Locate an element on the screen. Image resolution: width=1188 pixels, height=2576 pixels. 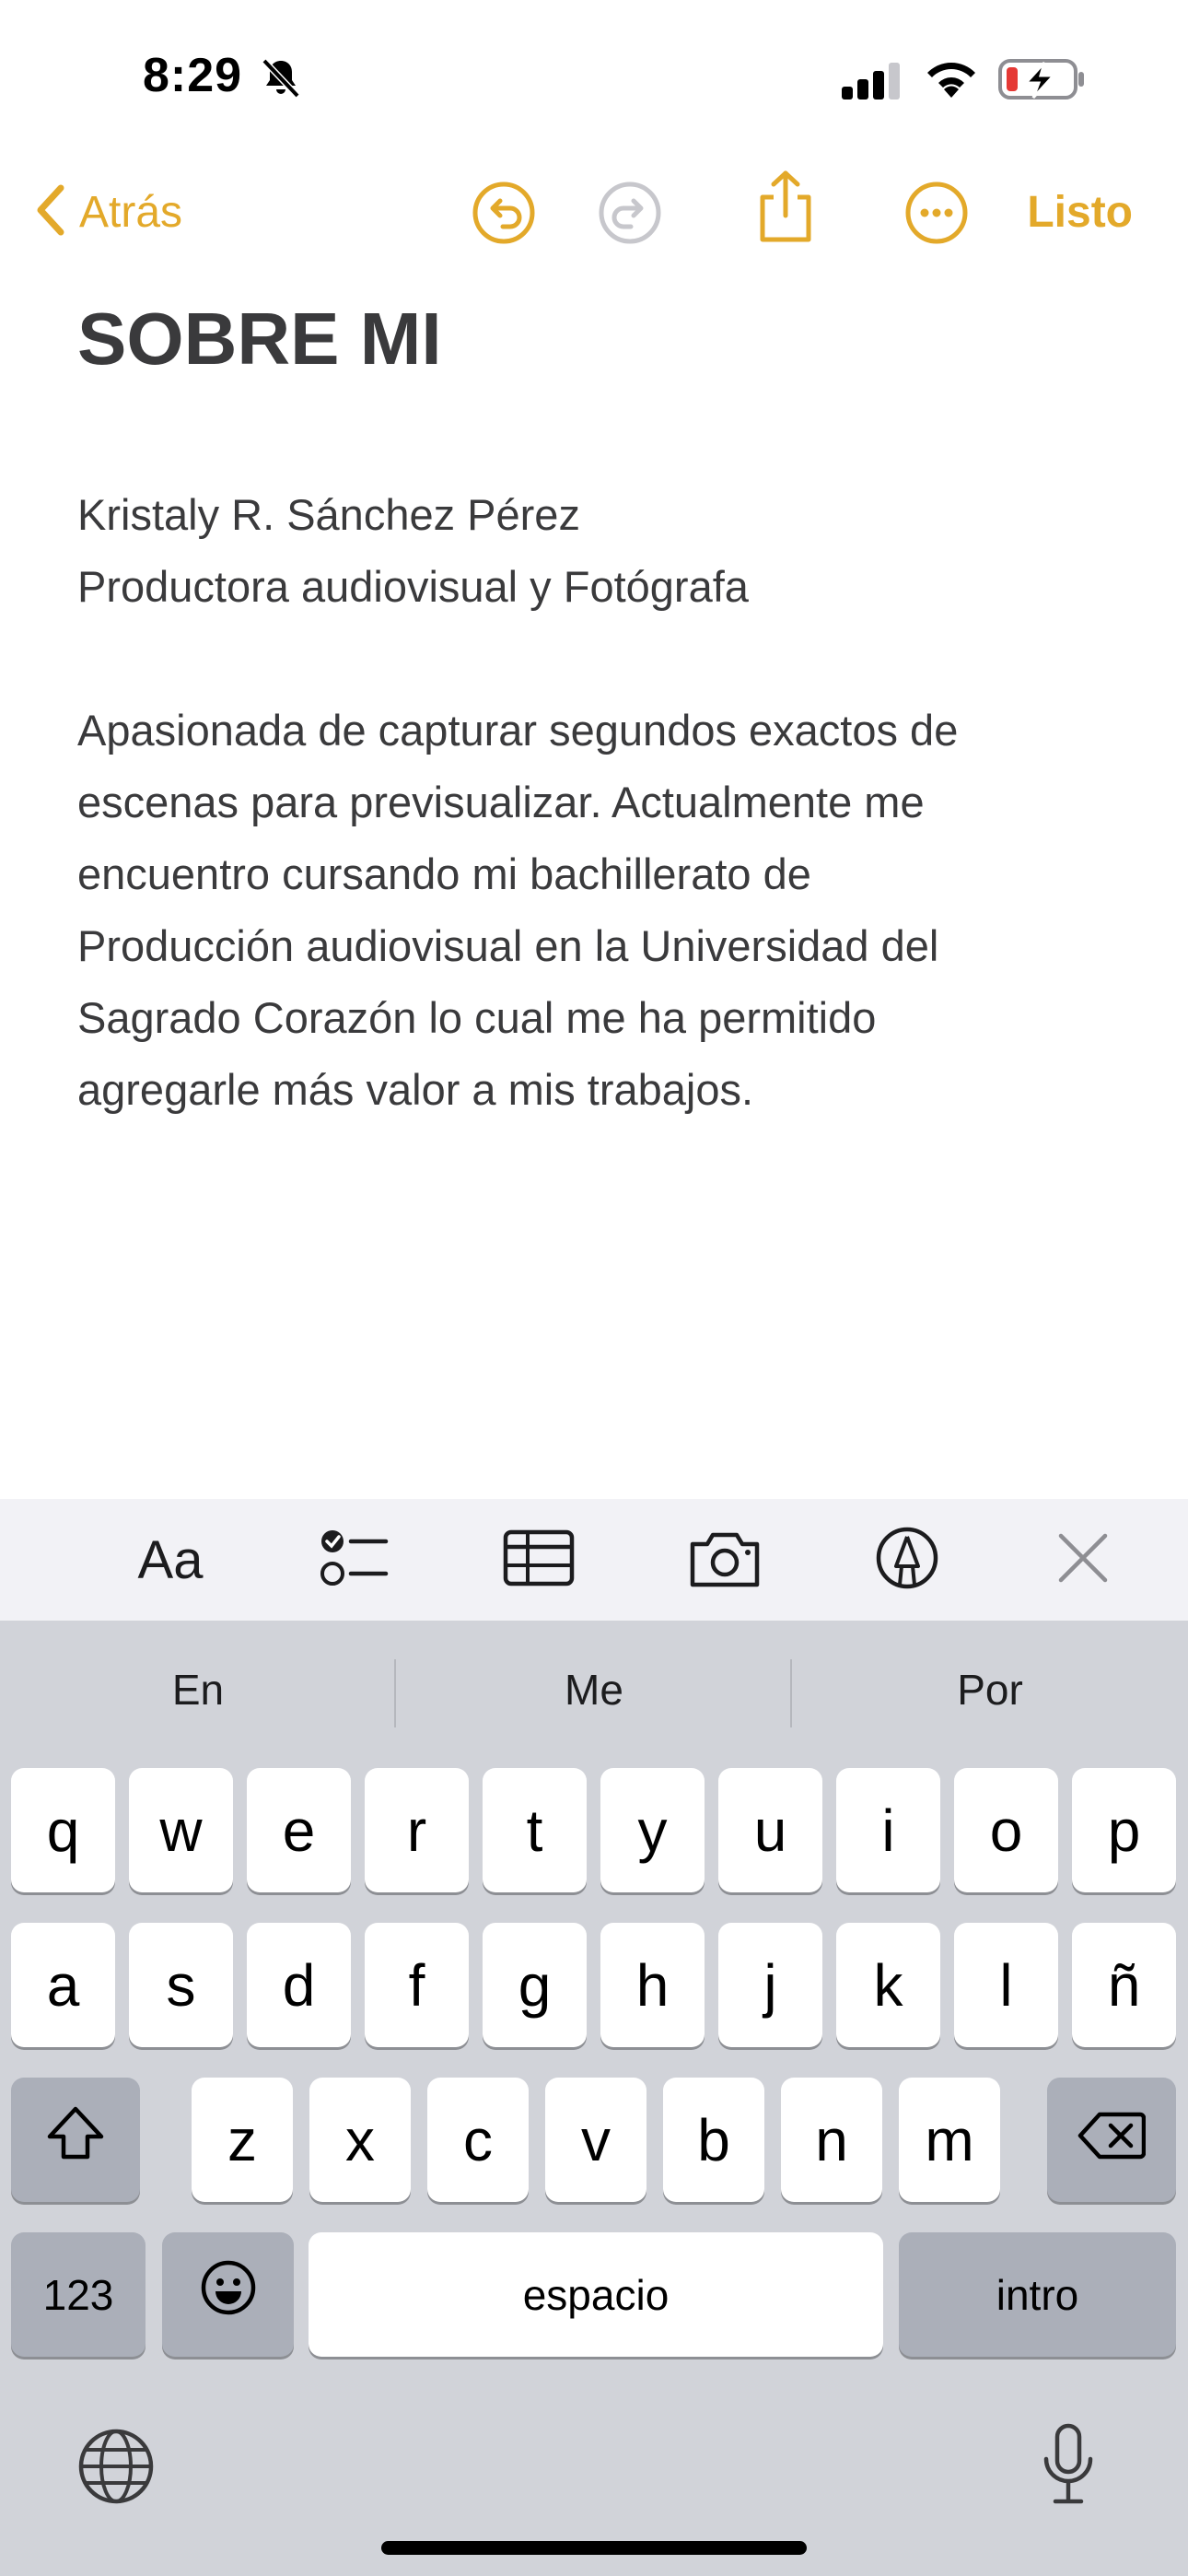
markup-icon is located at coordinates (907, 1560).